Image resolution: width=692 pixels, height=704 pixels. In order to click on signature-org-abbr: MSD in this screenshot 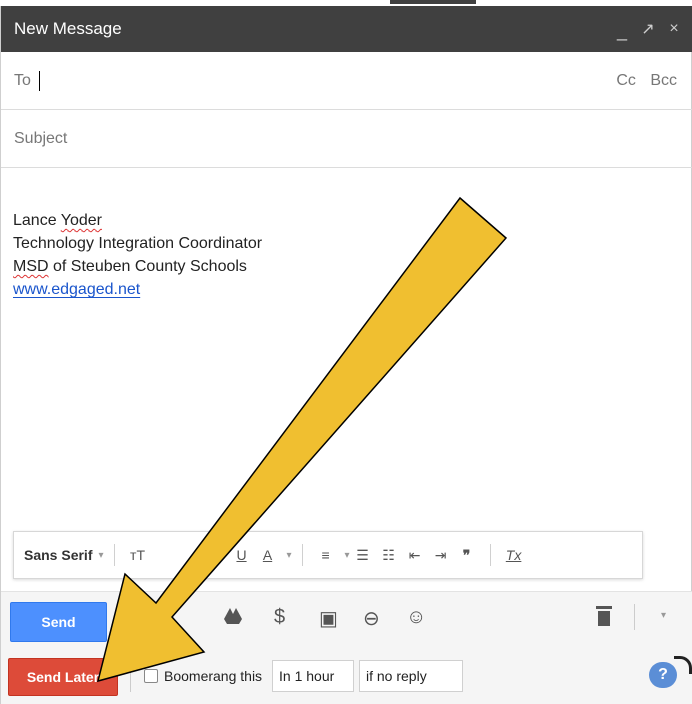, I will do `click(31, 266)`.